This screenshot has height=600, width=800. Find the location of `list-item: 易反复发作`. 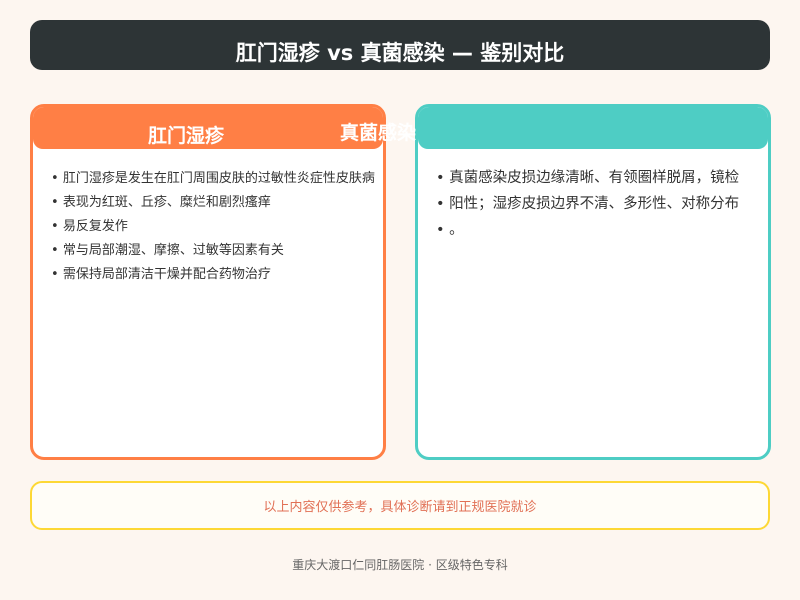

list-item: 易反复发作 is located at coordinates (213, 227).